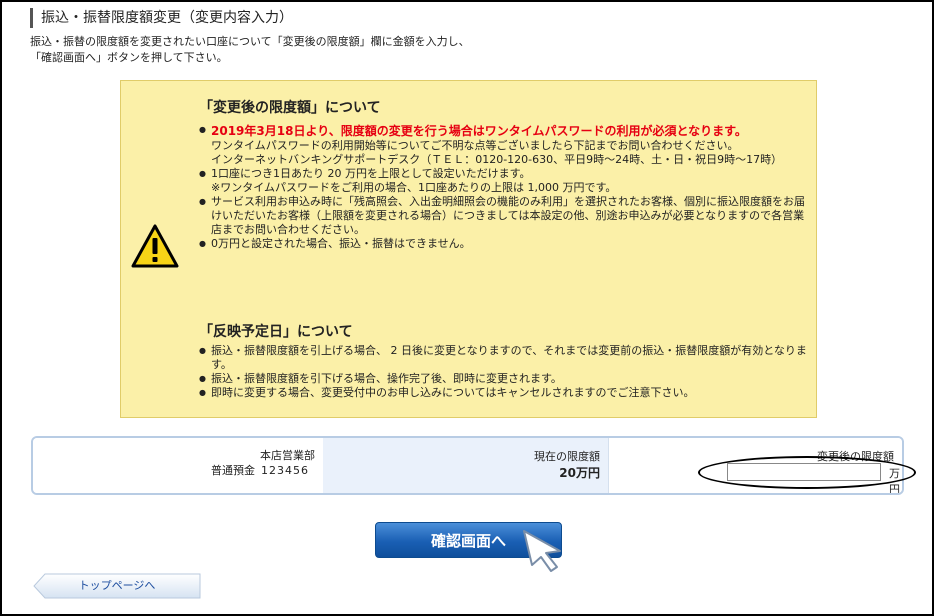  Describe the element at coordinates (567, 456) in the screenshot. I see `current-limit-label: 現在の限度額` at that location.